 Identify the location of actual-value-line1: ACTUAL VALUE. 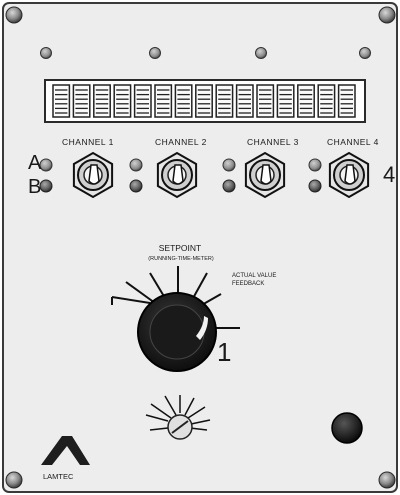
(254, 276).